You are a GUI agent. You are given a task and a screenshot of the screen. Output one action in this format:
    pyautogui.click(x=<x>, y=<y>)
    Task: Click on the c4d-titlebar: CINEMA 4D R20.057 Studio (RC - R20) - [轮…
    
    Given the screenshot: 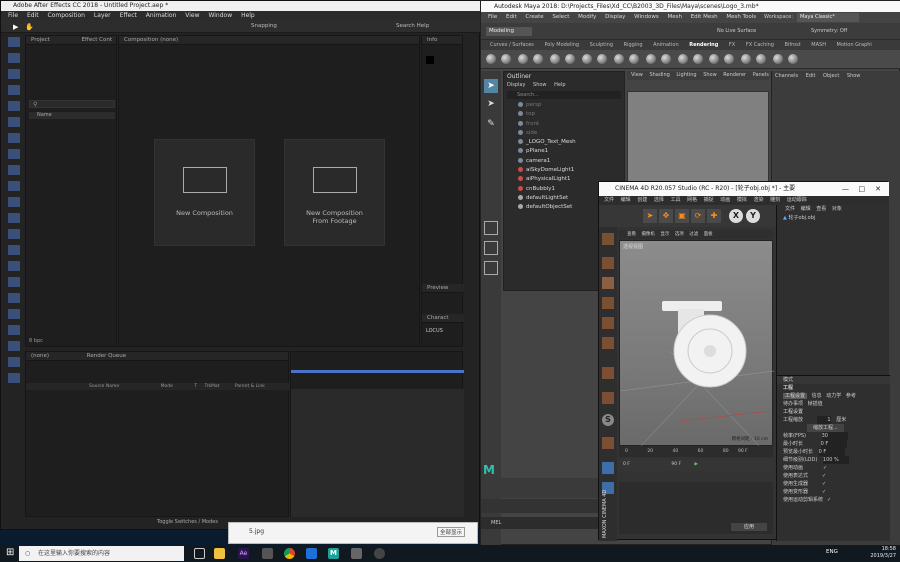 What is the action you would take?
    pyautogui.click(x=744, y=189)
    